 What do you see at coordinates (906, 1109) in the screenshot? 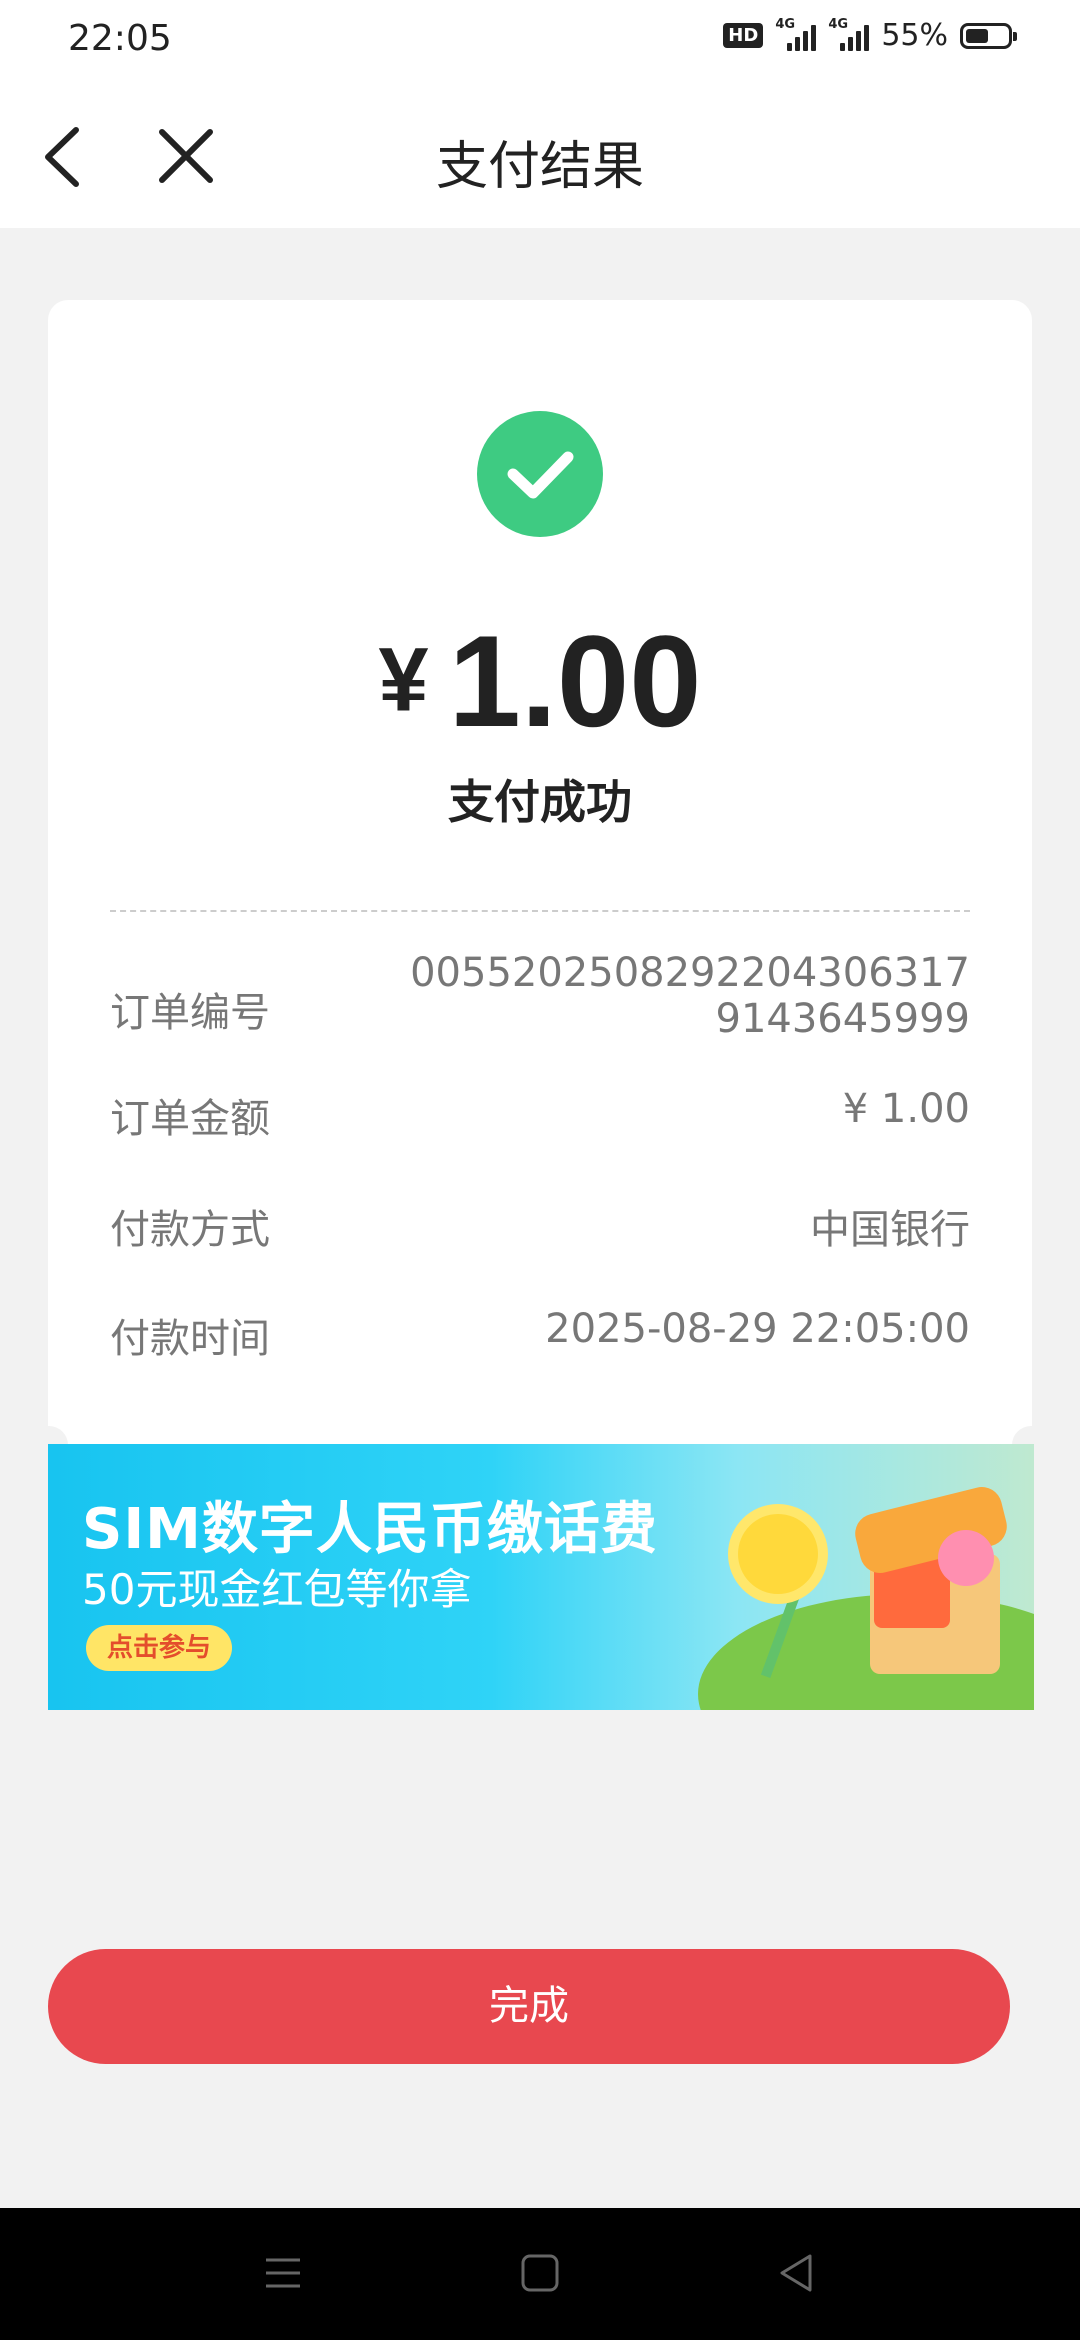
I see `order-amount-value: ¥ 1.00` at bounding box center [906, 1109].